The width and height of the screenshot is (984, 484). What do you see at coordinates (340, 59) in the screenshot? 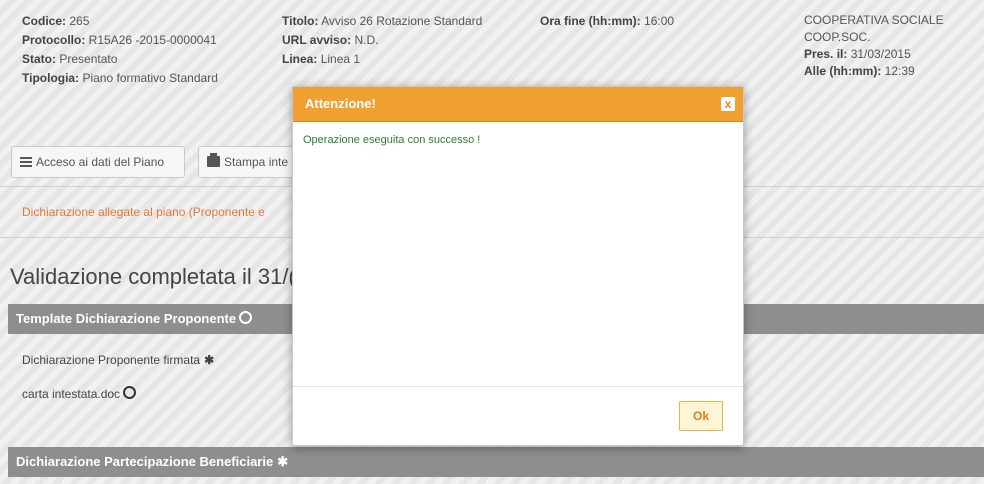
I see `linea-value: Linea 1` at bounding box center [340, 59].